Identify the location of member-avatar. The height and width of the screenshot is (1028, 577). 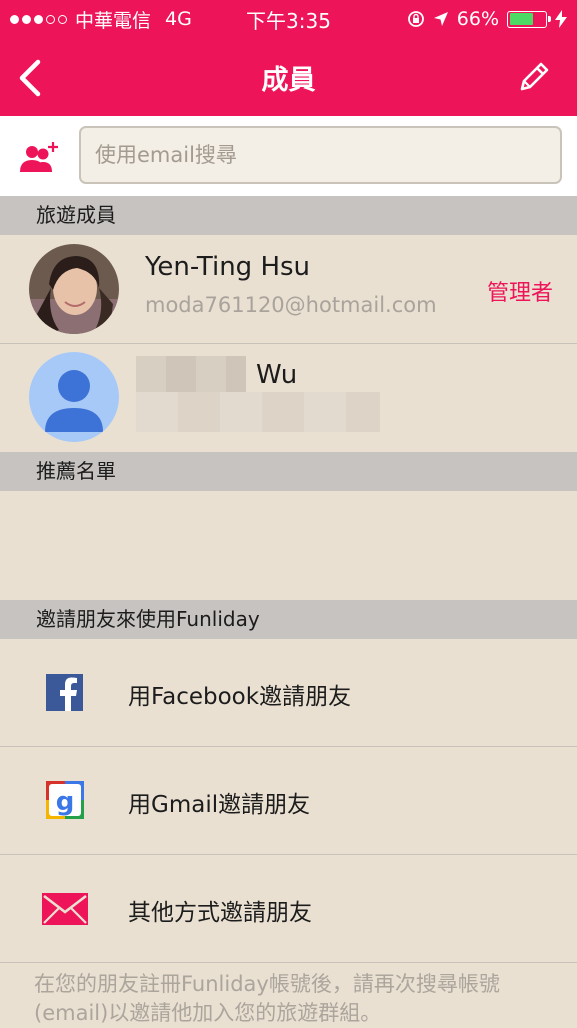
(74, 289).